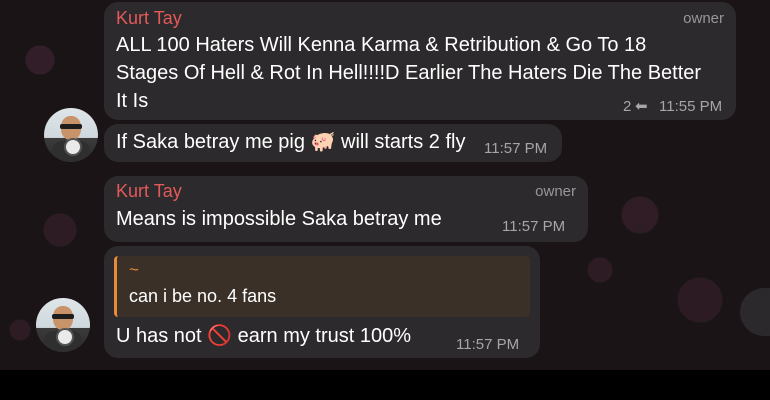  Describe the element at coordinates (691, 106) in the screenshot. I see `message-time: 11:55 PM` at that location.